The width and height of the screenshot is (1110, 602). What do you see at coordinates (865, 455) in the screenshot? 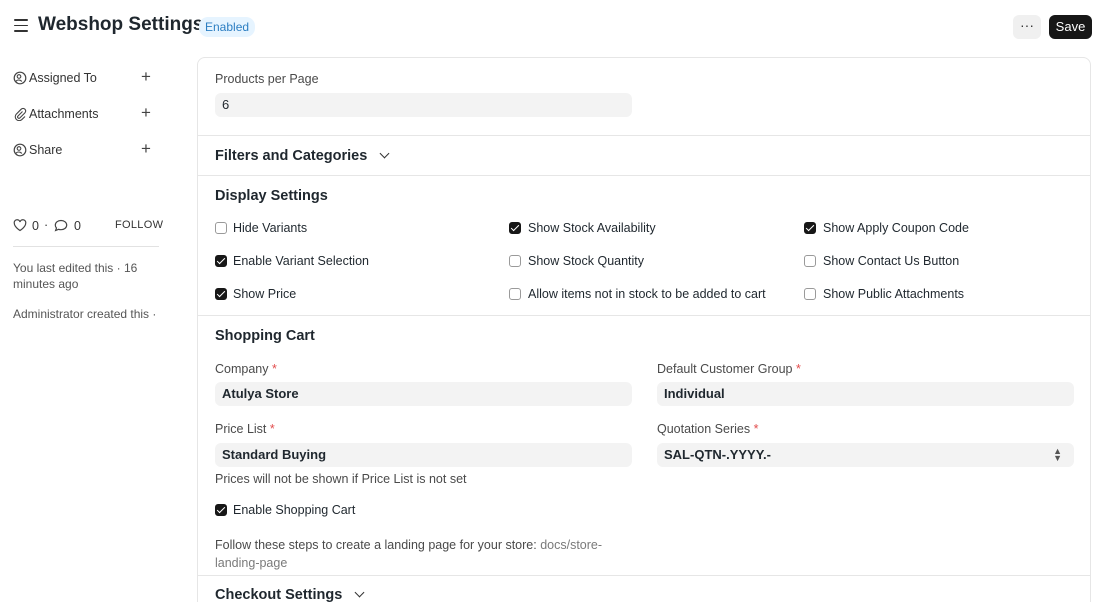
I see `quotation-series-select: SAL-QTN-.YYYY.- ▲ ▼` at bounding box center [865, 455].